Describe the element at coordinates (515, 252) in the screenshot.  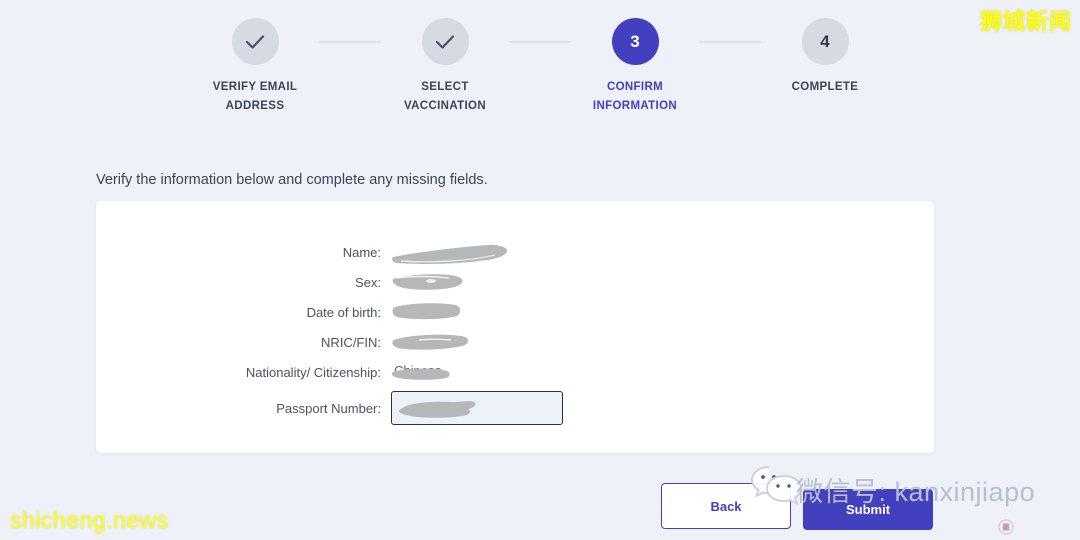
I see `form-row-name: Name:` at that location.